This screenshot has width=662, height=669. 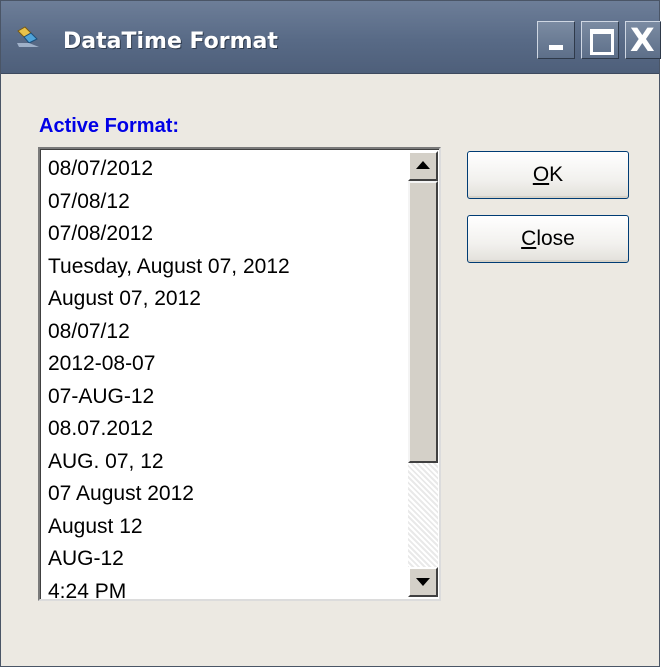 I want to click on scroll-up-button, so click(x=423, y=166).